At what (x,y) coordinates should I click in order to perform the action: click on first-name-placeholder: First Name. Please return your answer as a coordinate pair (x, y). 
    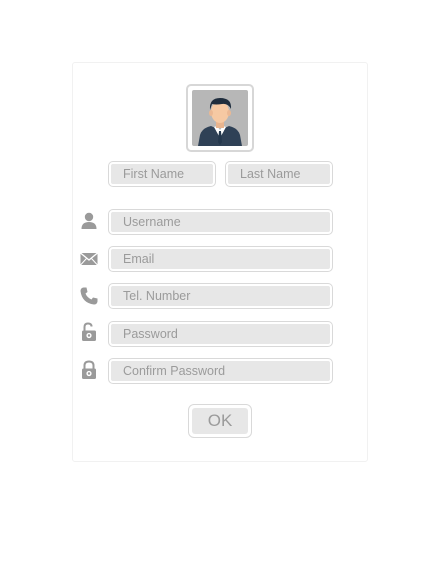
    Looking at the image, I should click on (162, 174).